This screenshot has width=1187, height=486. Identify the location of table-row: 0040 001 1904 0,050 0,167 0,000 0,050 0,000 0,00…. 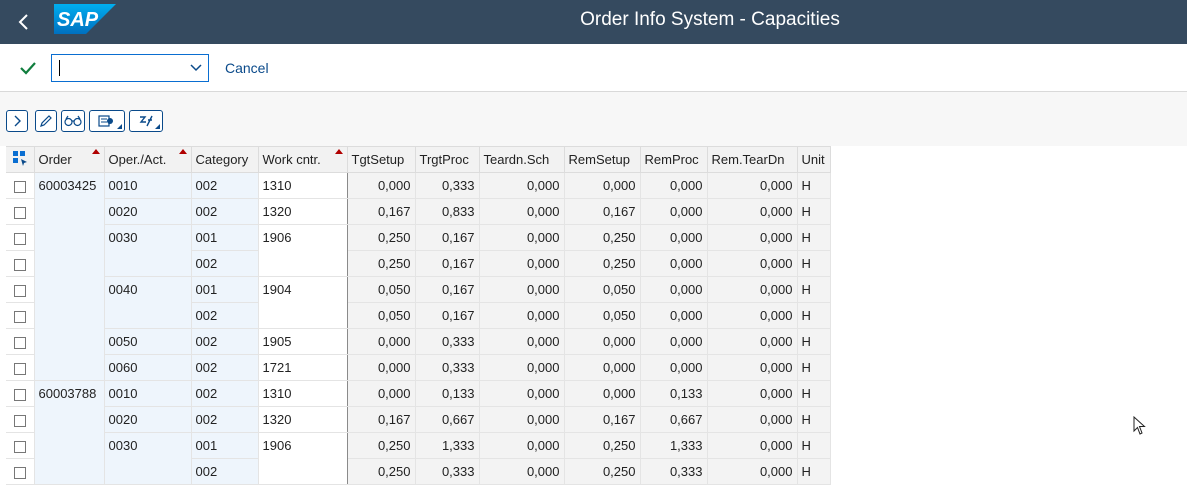
(418, 289).